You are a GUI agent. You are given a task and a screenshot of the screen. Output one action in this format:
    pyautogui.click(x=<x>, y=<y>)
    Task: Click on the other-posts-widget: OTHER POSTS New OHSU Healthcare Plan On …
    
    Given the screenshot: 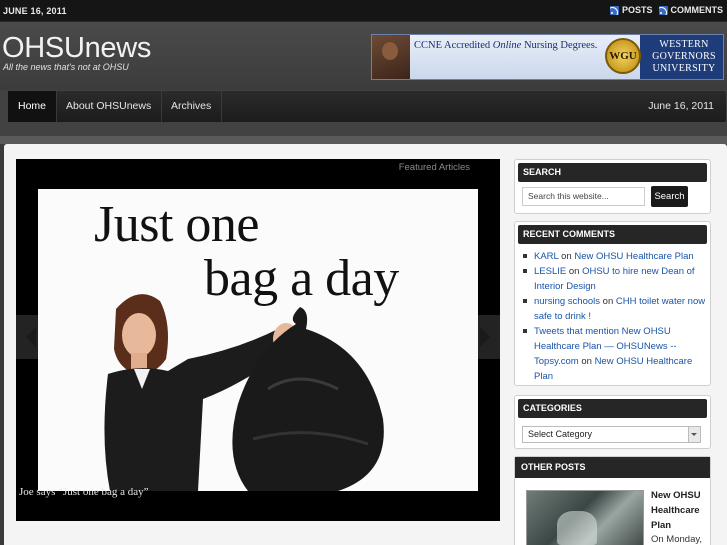 What is the action you would take?
    pyautogui.click(x=612, y=500)
    